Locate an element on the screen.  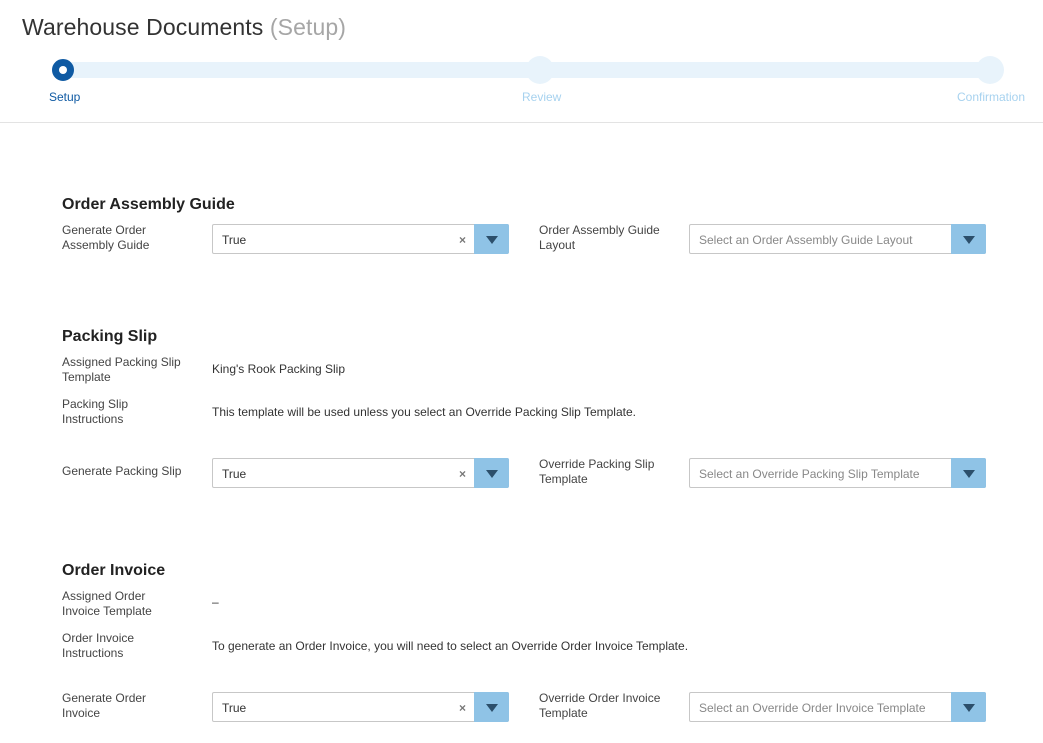
step-confirmation-dot is located at coordinates (990, 70).